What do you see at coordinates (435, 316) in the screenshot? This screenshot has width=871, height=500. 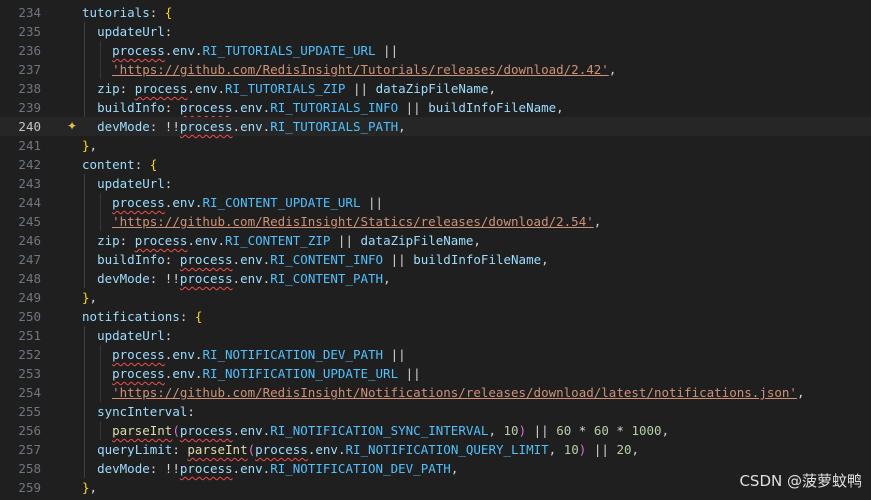 I see `code-line: 250 notifications: {` at bounding box center [435, 316].